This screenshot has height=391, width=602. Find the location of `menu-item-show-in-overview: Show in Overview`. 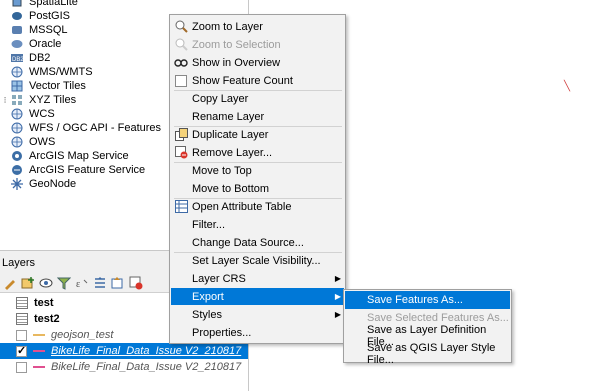

menu-item-show-in-overview: Show in Overview is located at coordinates (257, 62).